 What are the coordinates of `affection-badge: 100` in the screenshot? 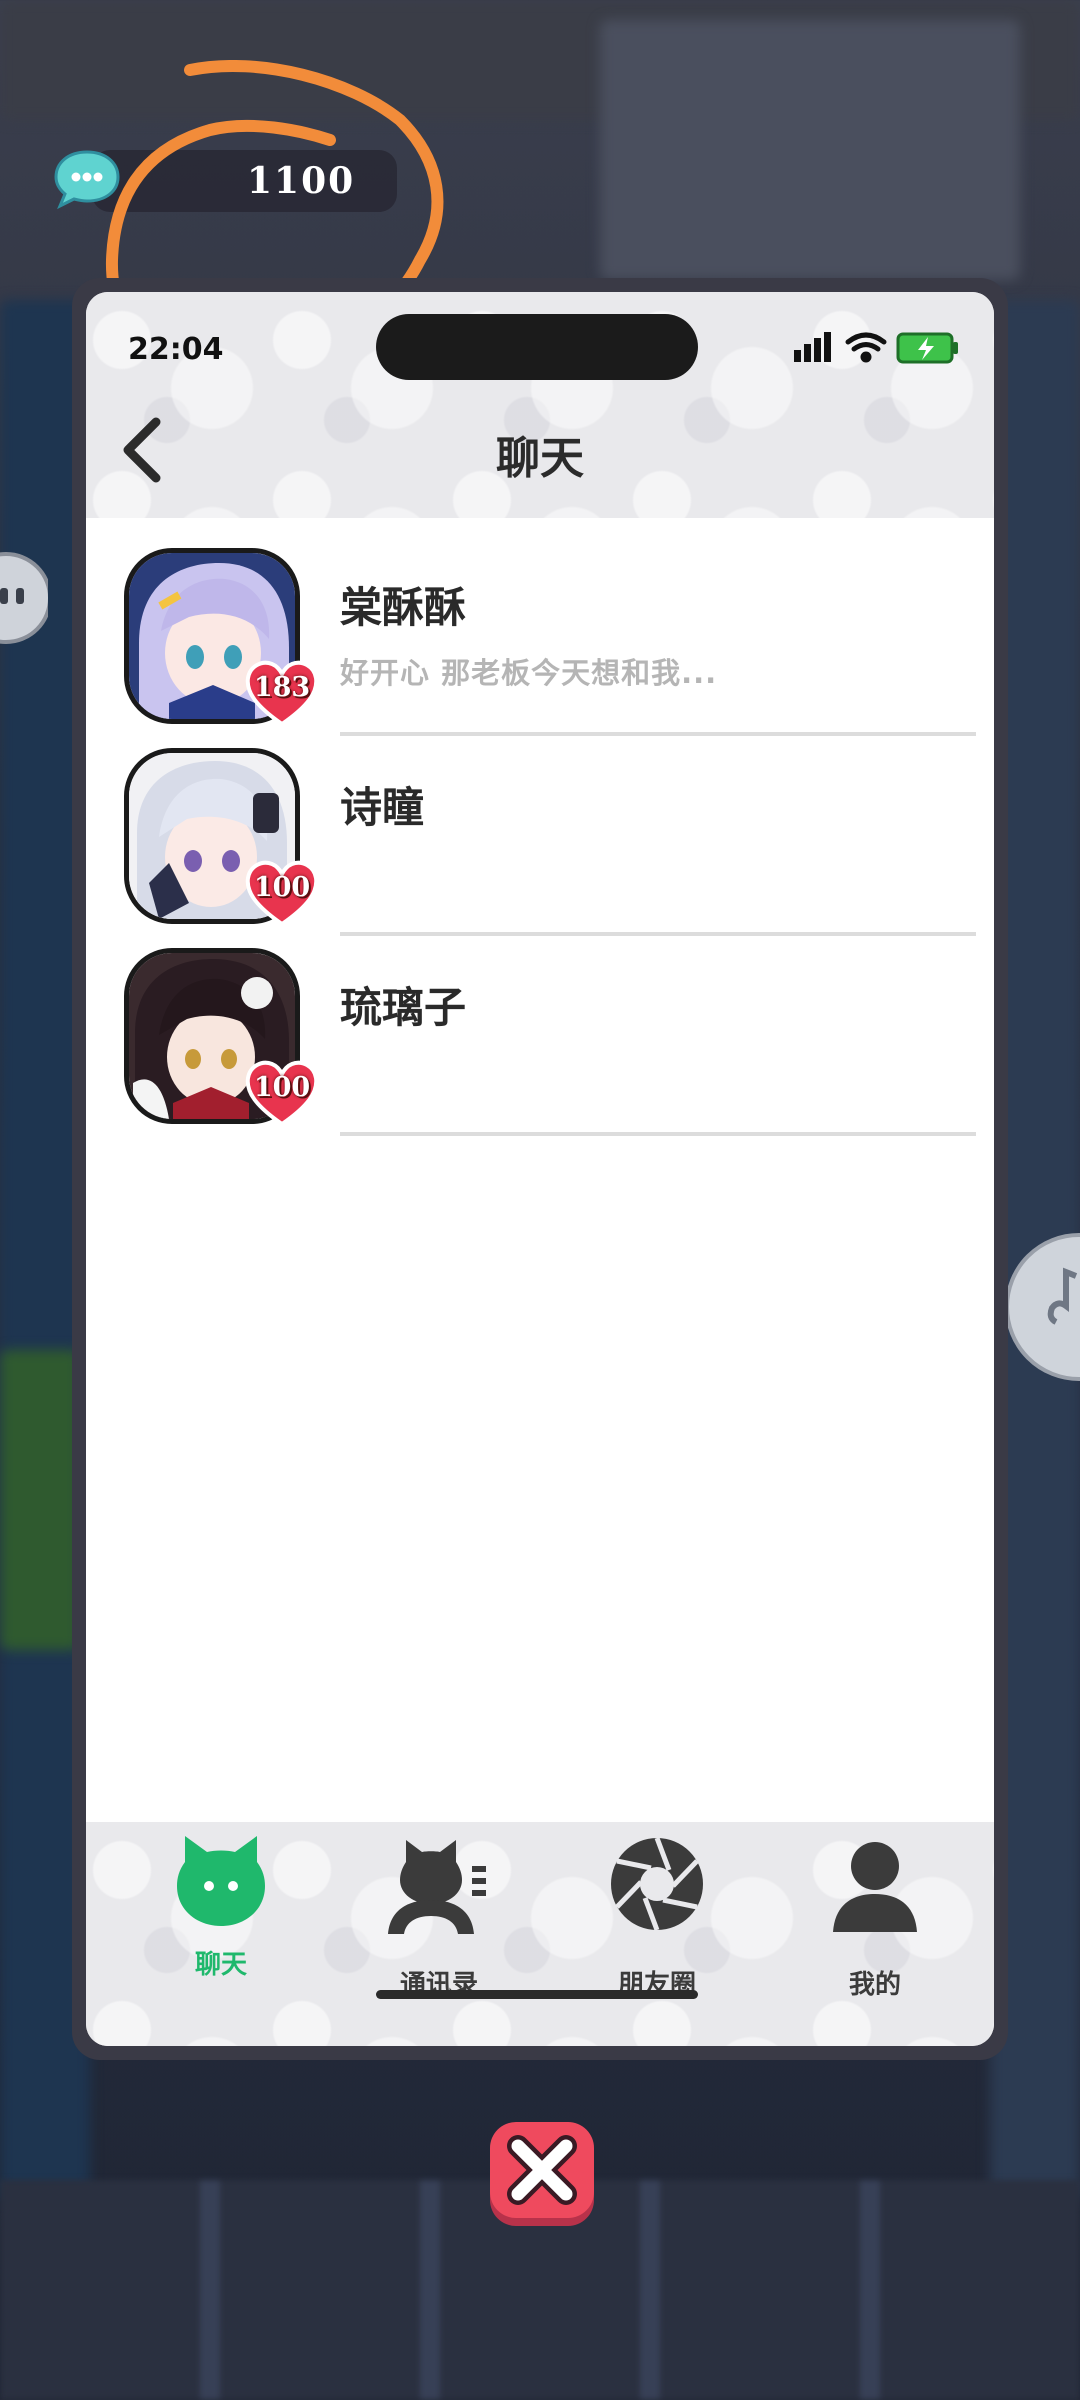 It's located at (282, 1093).